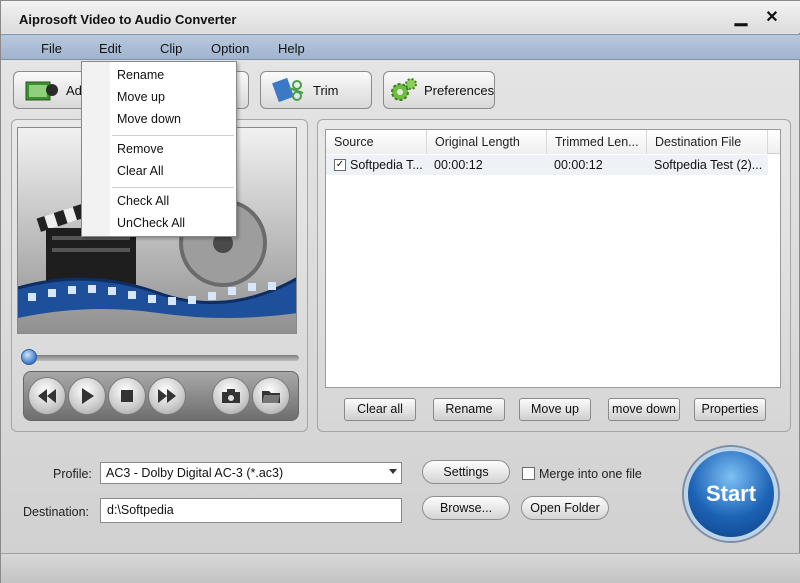 The width and height of the screenshot is (800, 583). I want to click on scissors-icon, so click(289, 90).